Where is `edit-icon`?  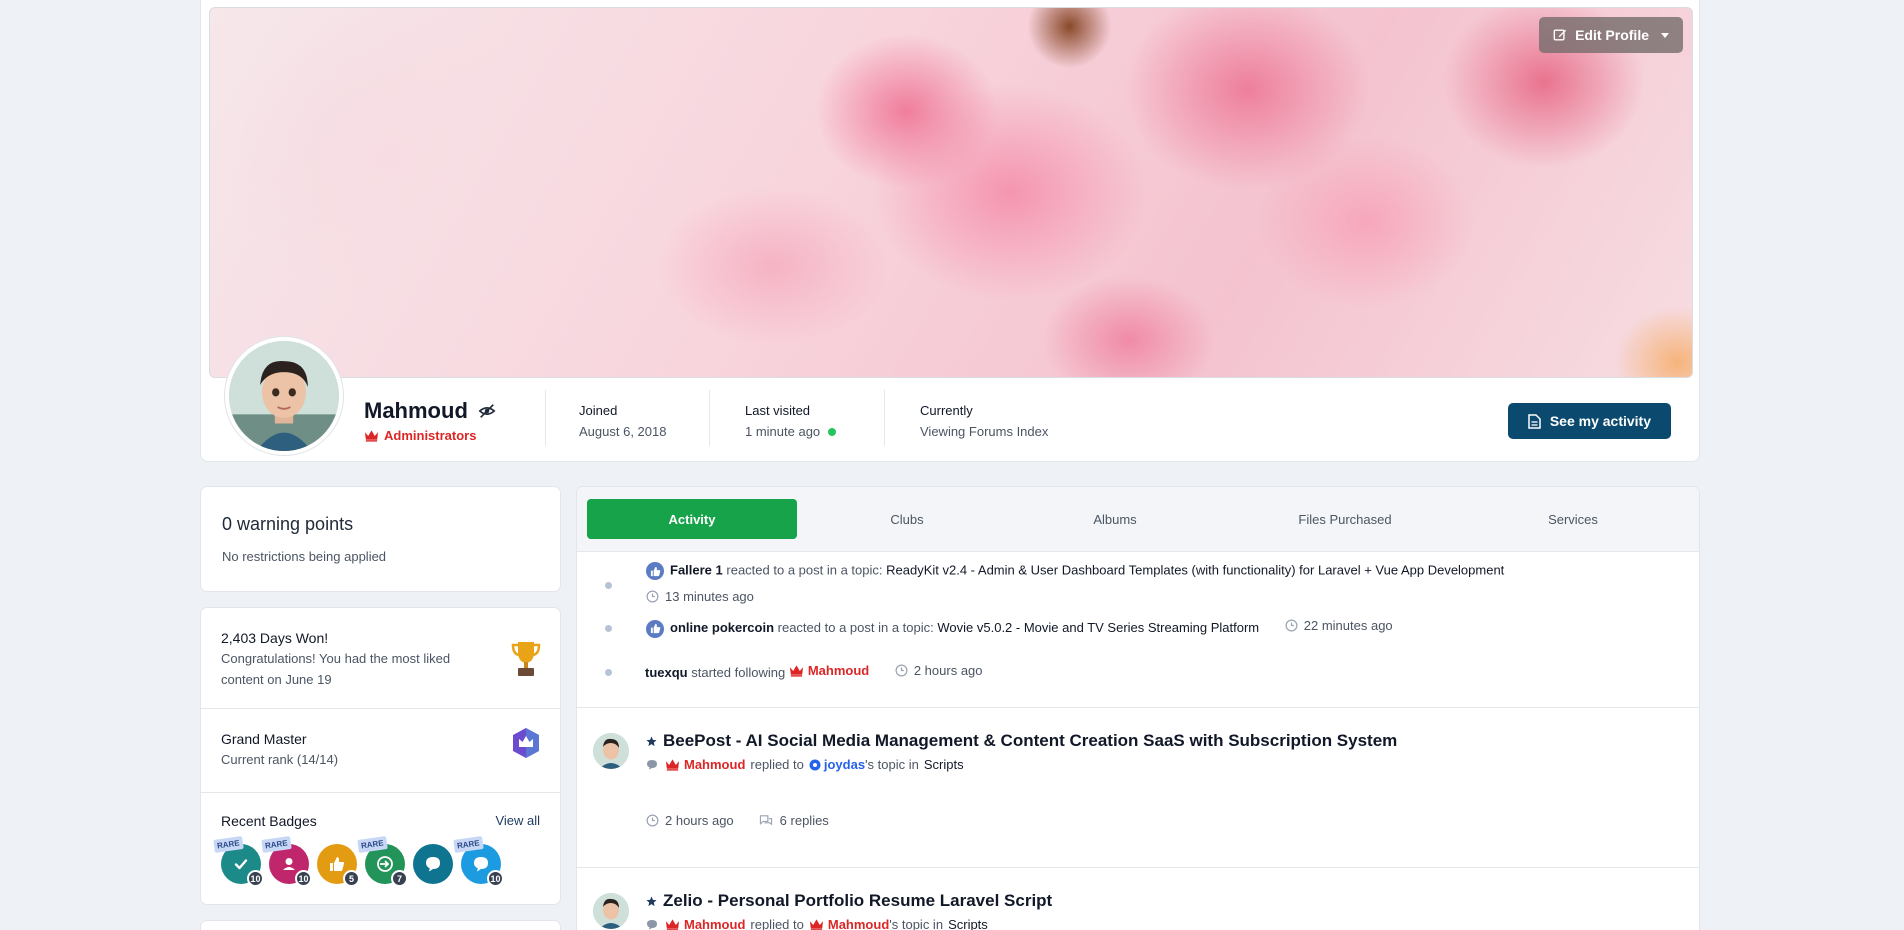
edit-icon is located at coordinates (1560, 35).